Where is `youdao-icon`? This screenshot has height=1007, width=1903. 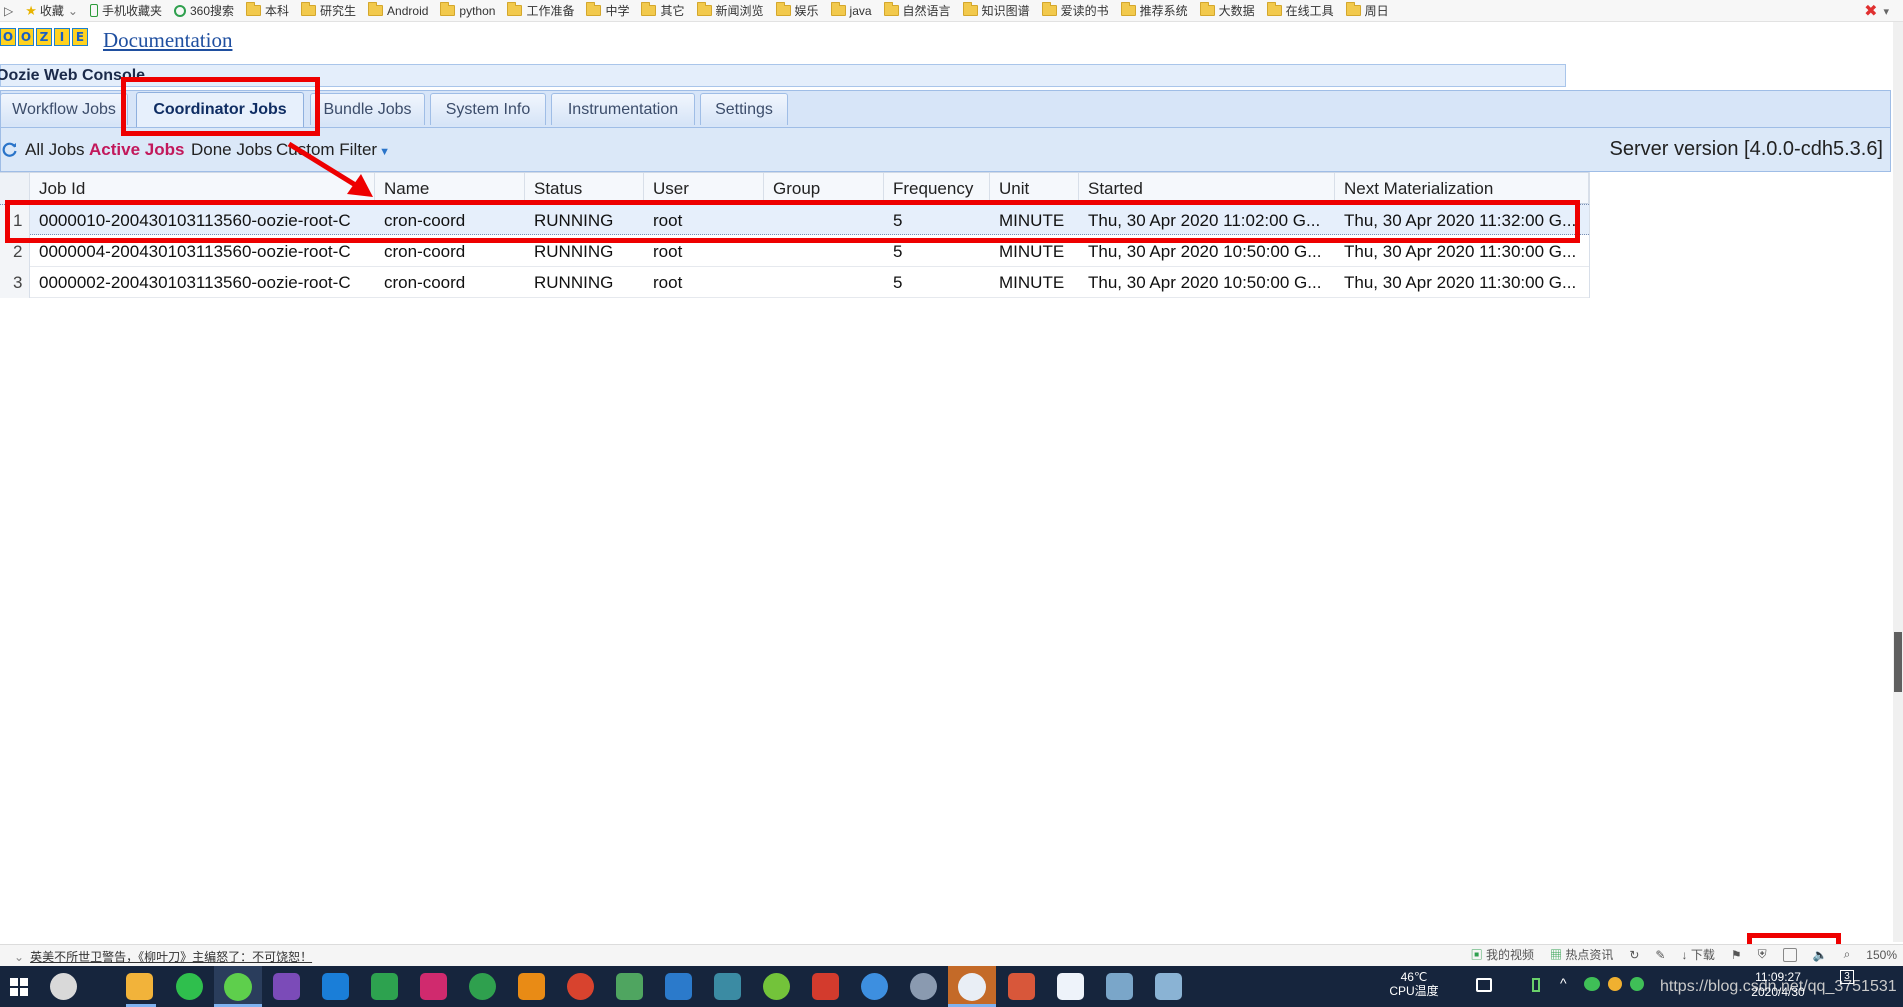 youdao-icon is located at coordinates (825, 986).